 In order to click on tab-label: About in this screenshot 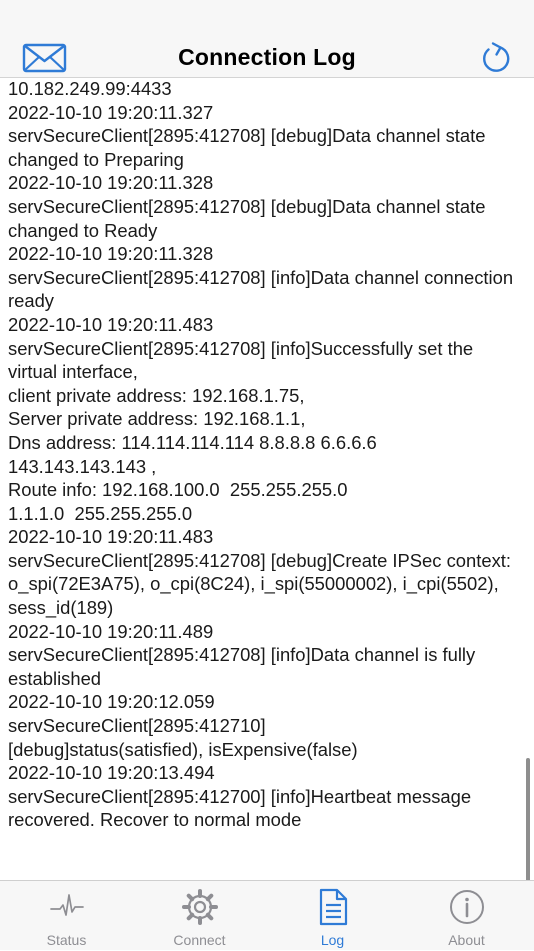, I will do `click(466, 940)`.